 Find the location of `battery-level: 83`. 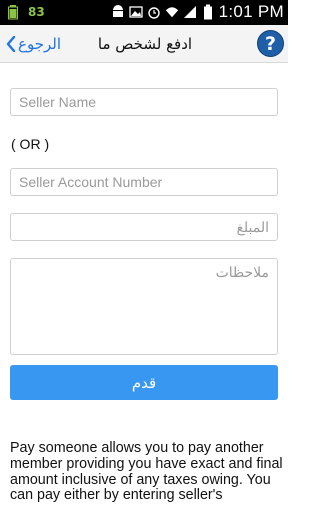

battery-level: 83 is located at coordinates (36, 12).